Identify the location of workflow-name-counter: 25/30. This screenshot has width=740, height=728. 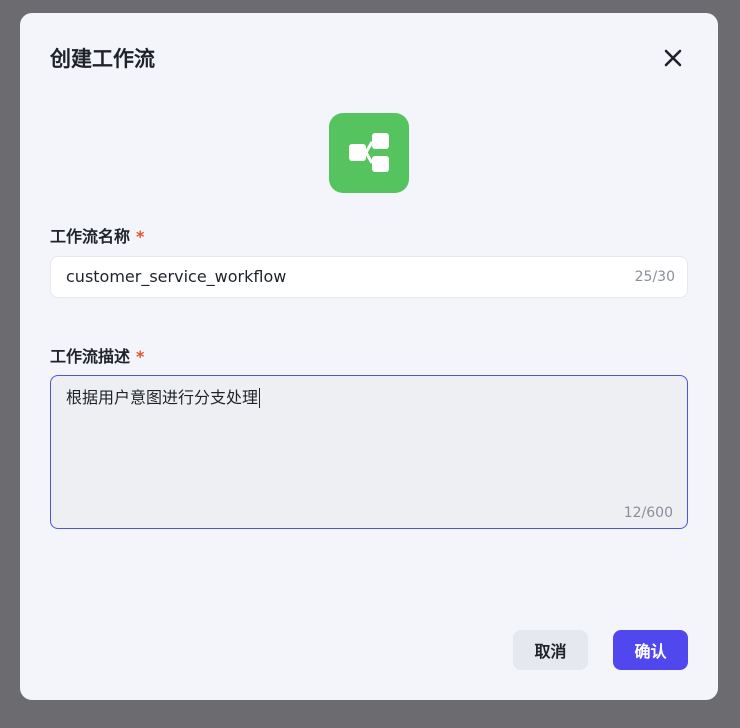
(654, 277).